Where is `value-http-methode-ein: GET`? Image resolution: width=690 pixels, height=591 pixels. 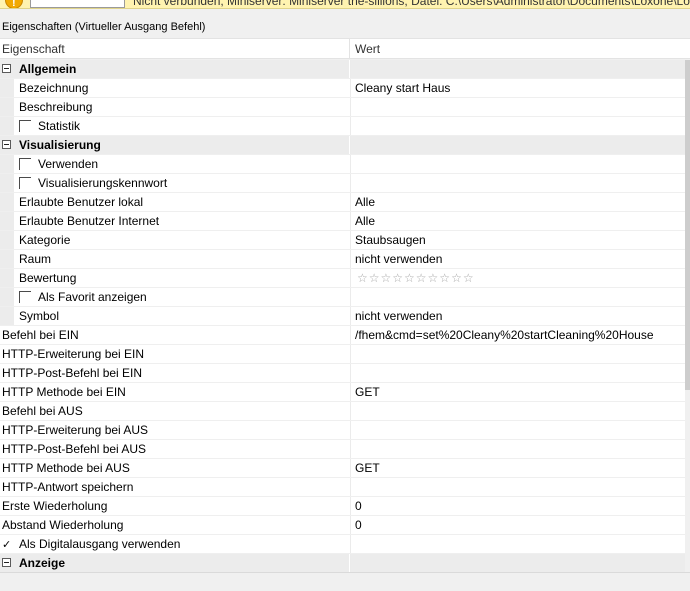 value-http-methode-ein: GET is located at coordinates (517, 392).